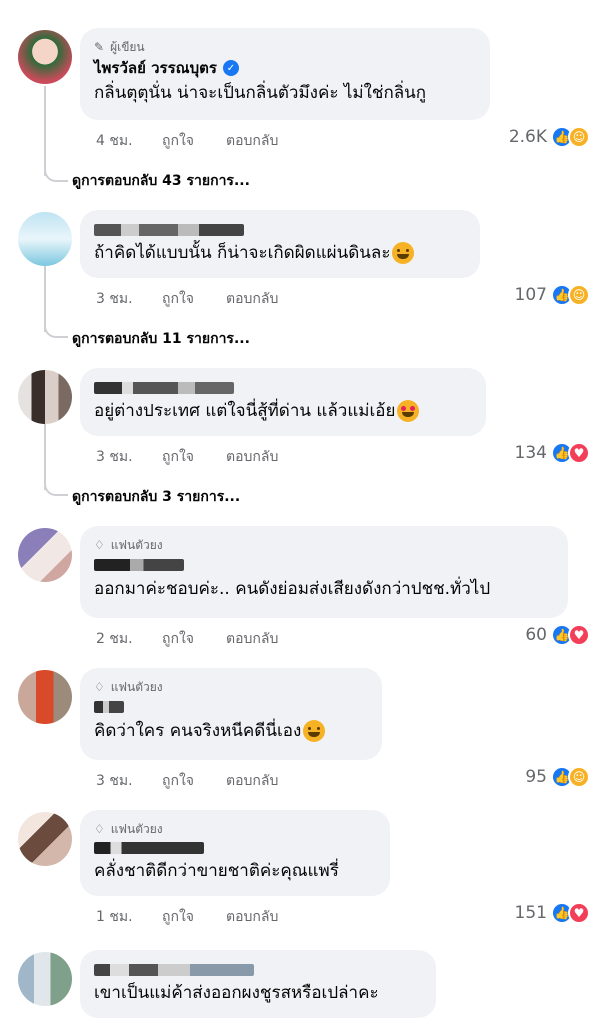 The image size is (602, 1024). Describe the element at coordinates (530, 453) in the screenshot. I see `reaction-count: 134` at that location.